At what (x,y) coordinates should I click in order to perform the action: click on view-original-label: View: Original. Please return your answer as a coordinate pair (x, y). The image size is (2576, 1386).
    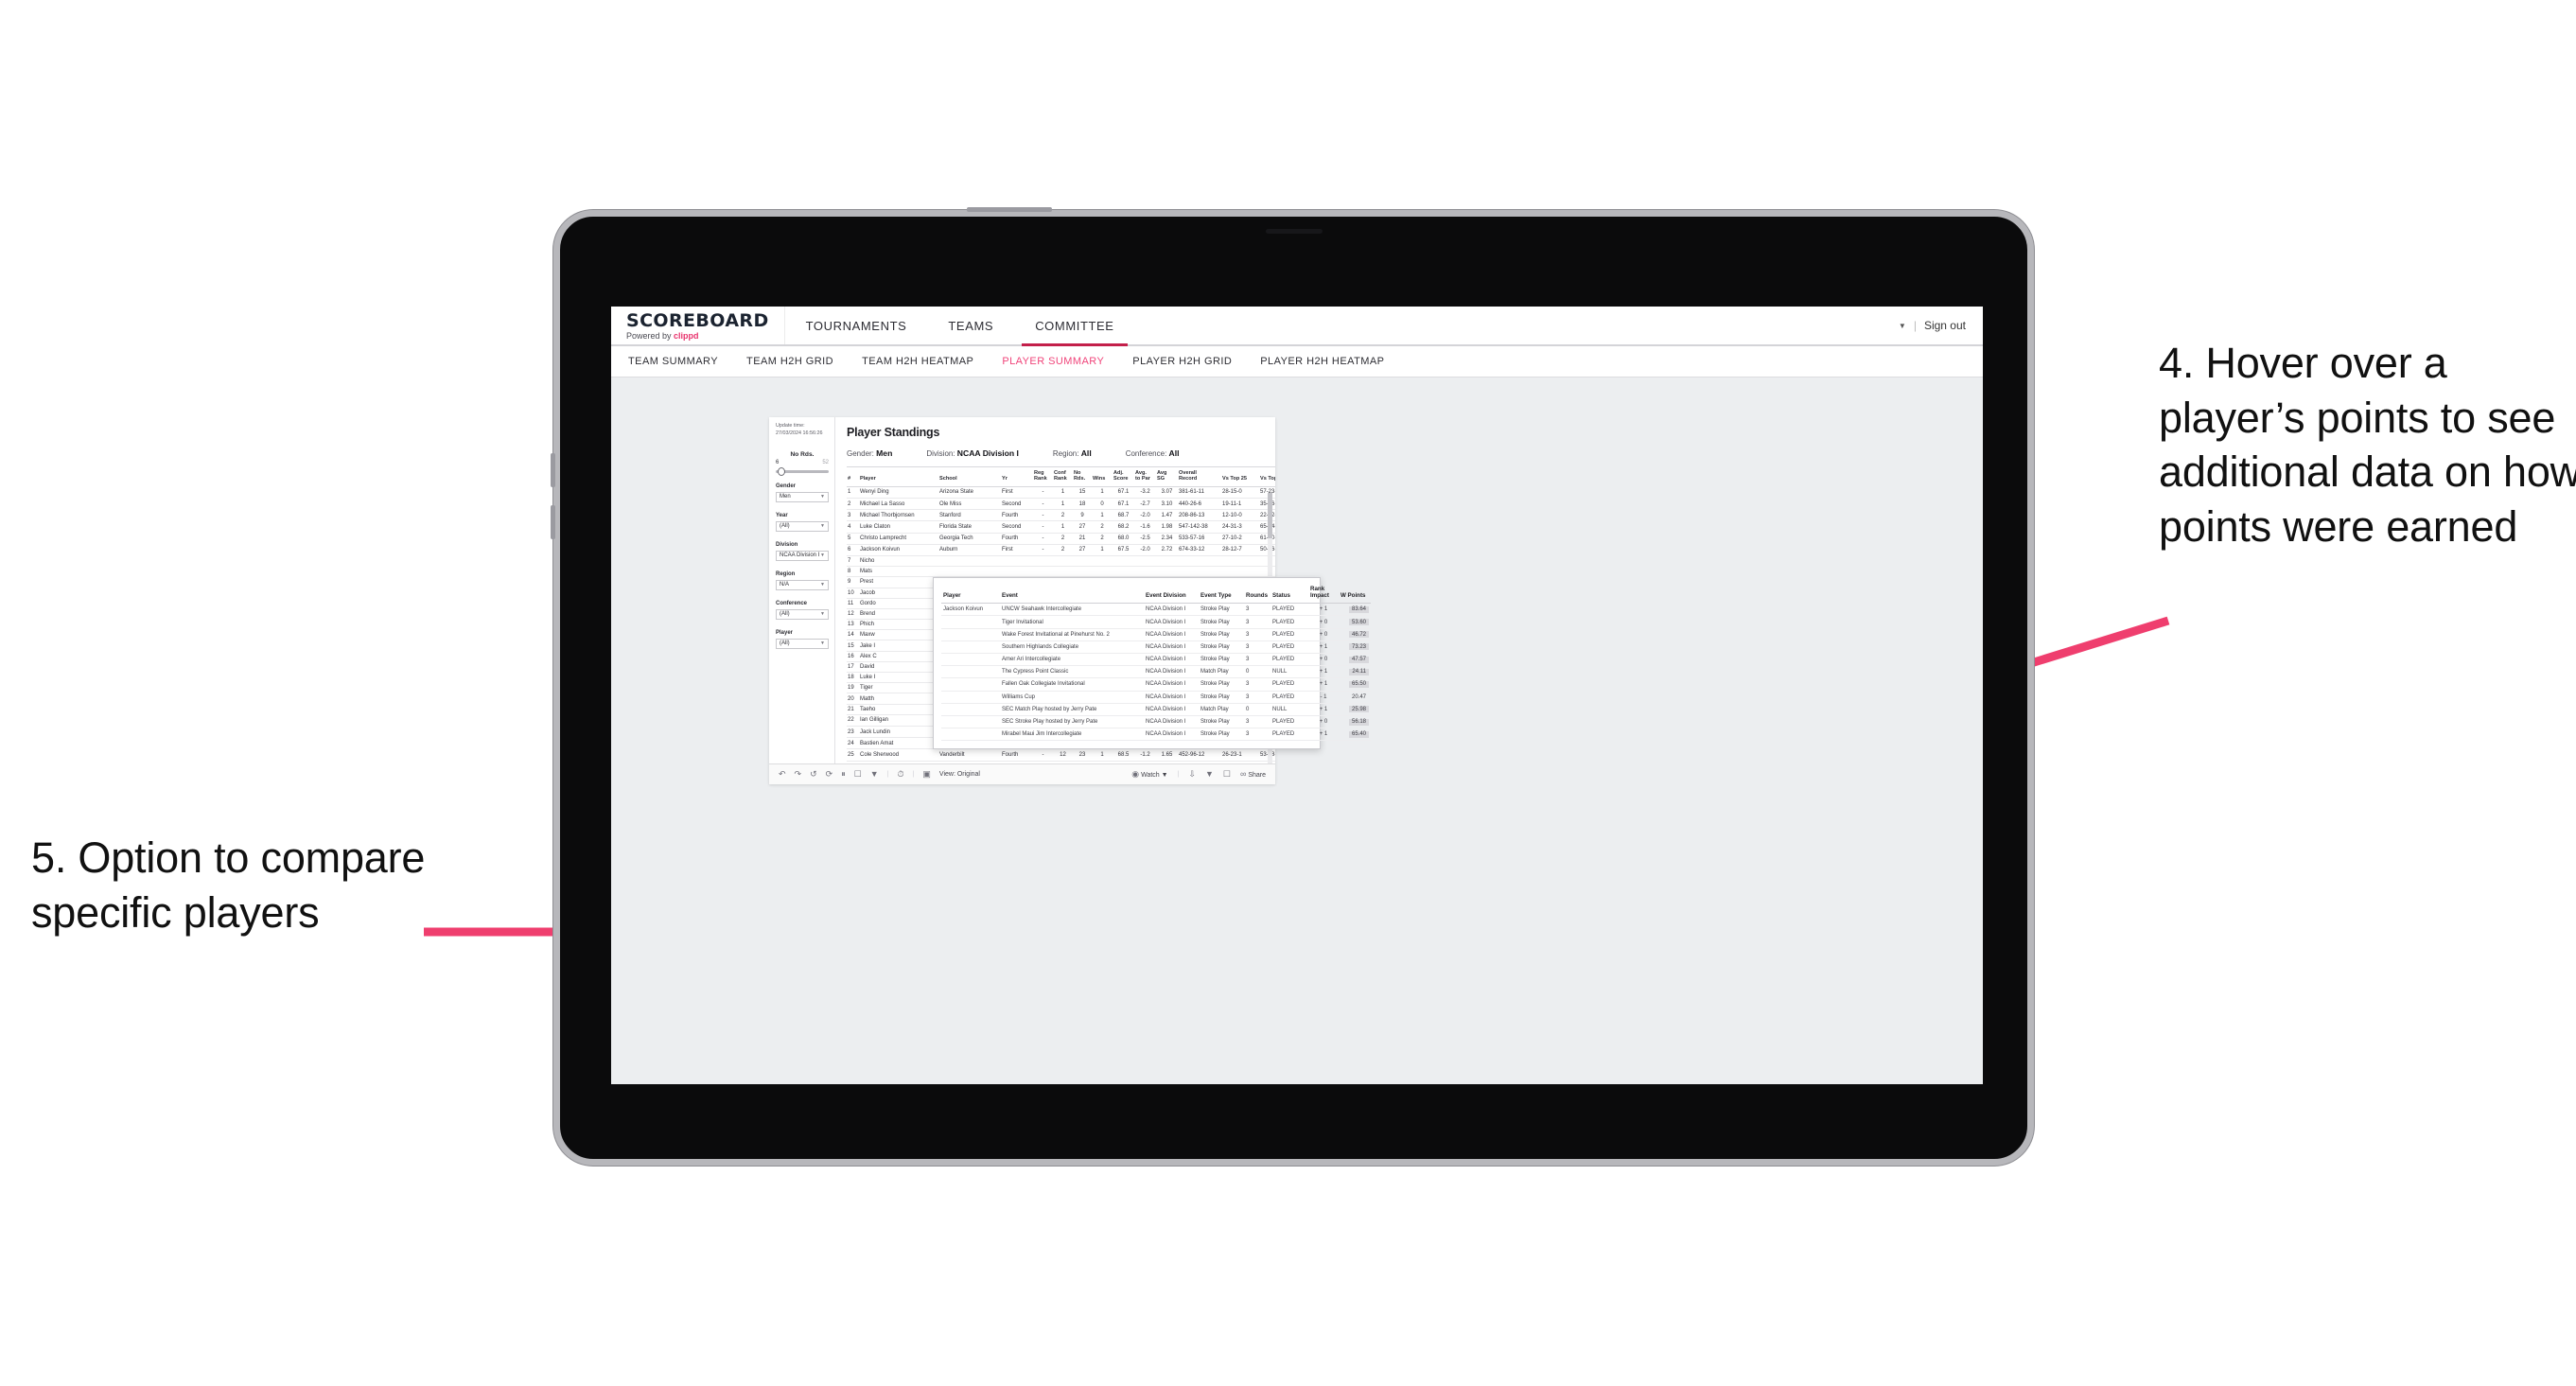
    Looking at the image, I should click on (960, 774).